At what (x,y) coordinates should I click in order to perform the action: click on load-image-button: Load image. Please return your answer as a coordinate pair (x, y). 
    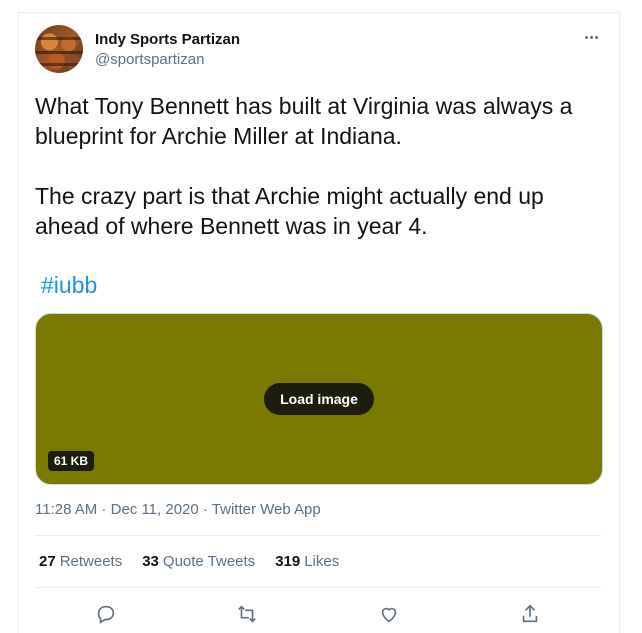
    Looking at the image, I should click on (319, 399).